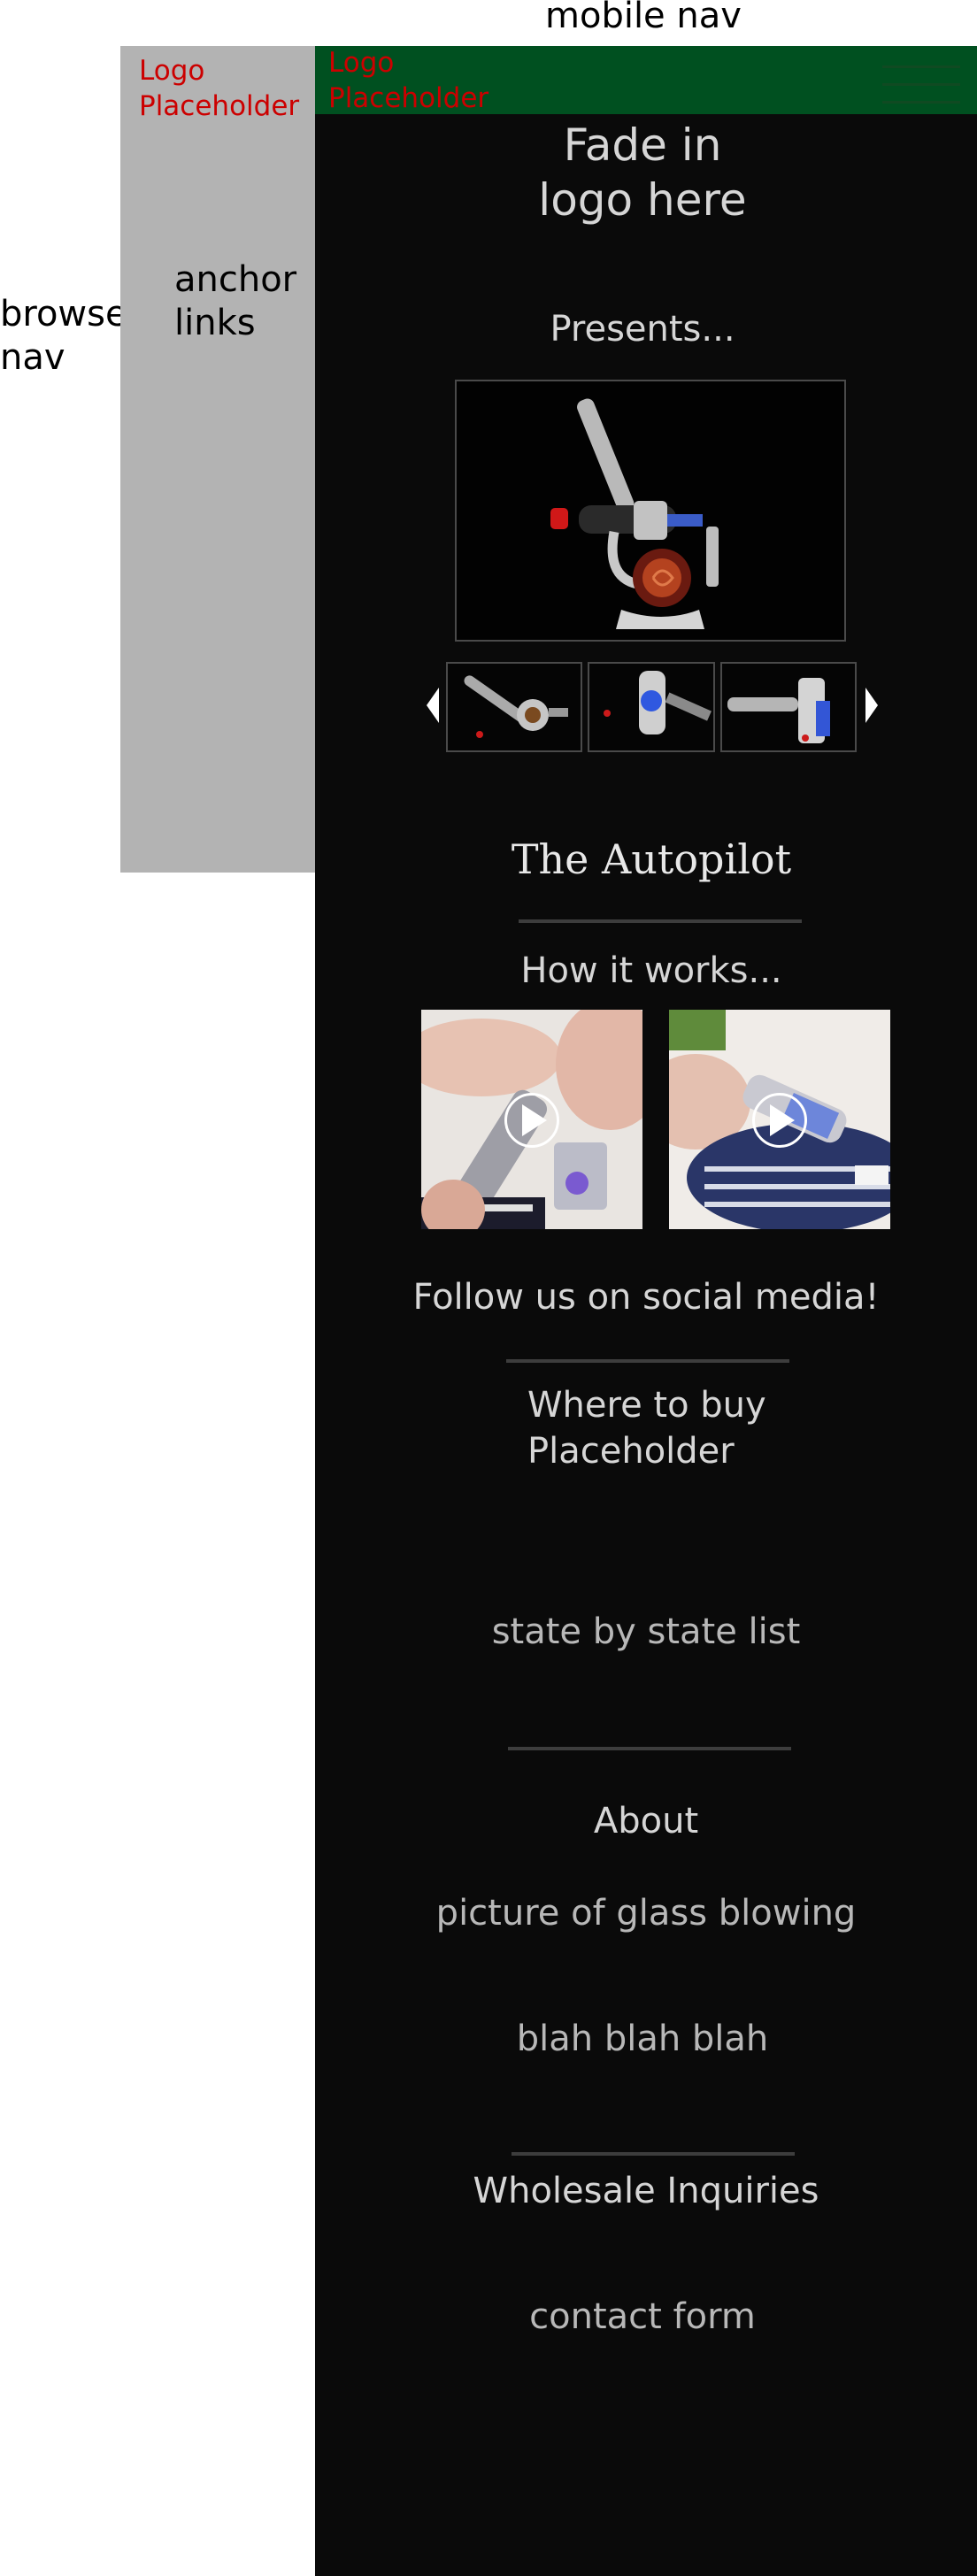  Describe the element at coordinates (361, 63) in the screenshot. I see `mobile-logo-line1: Logo` at that location.